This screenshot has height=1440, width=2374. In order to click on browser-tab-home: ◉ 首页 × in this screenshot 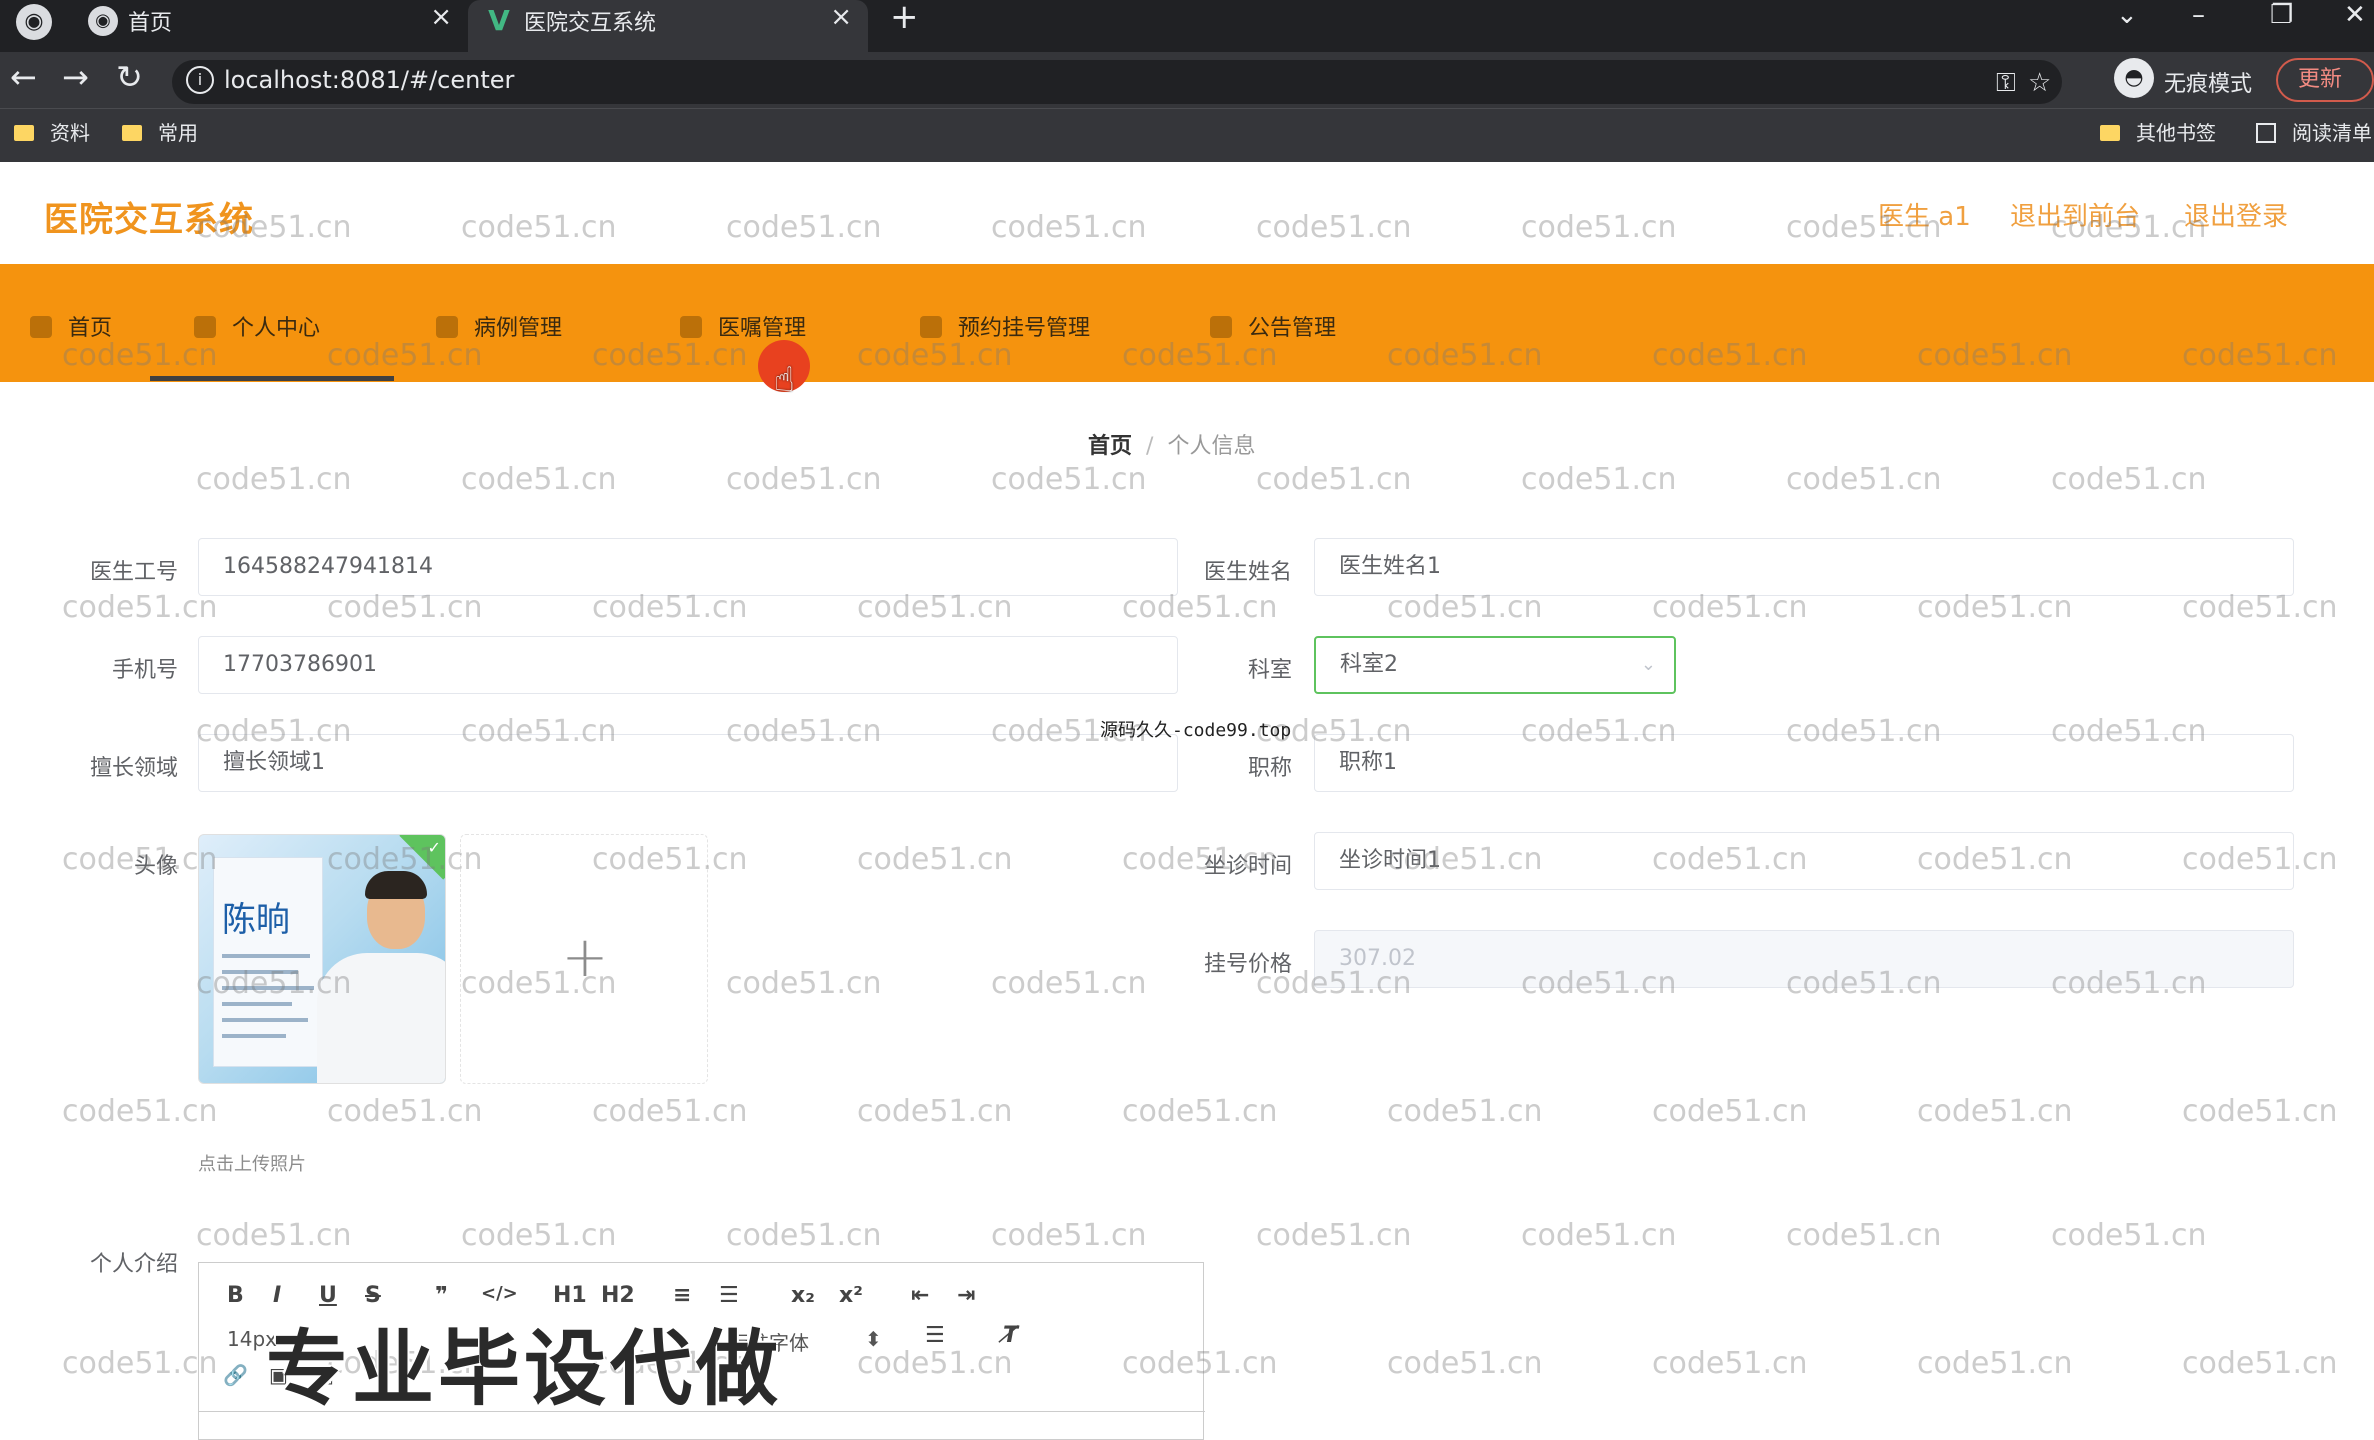, I will do `click(270, 26)`.